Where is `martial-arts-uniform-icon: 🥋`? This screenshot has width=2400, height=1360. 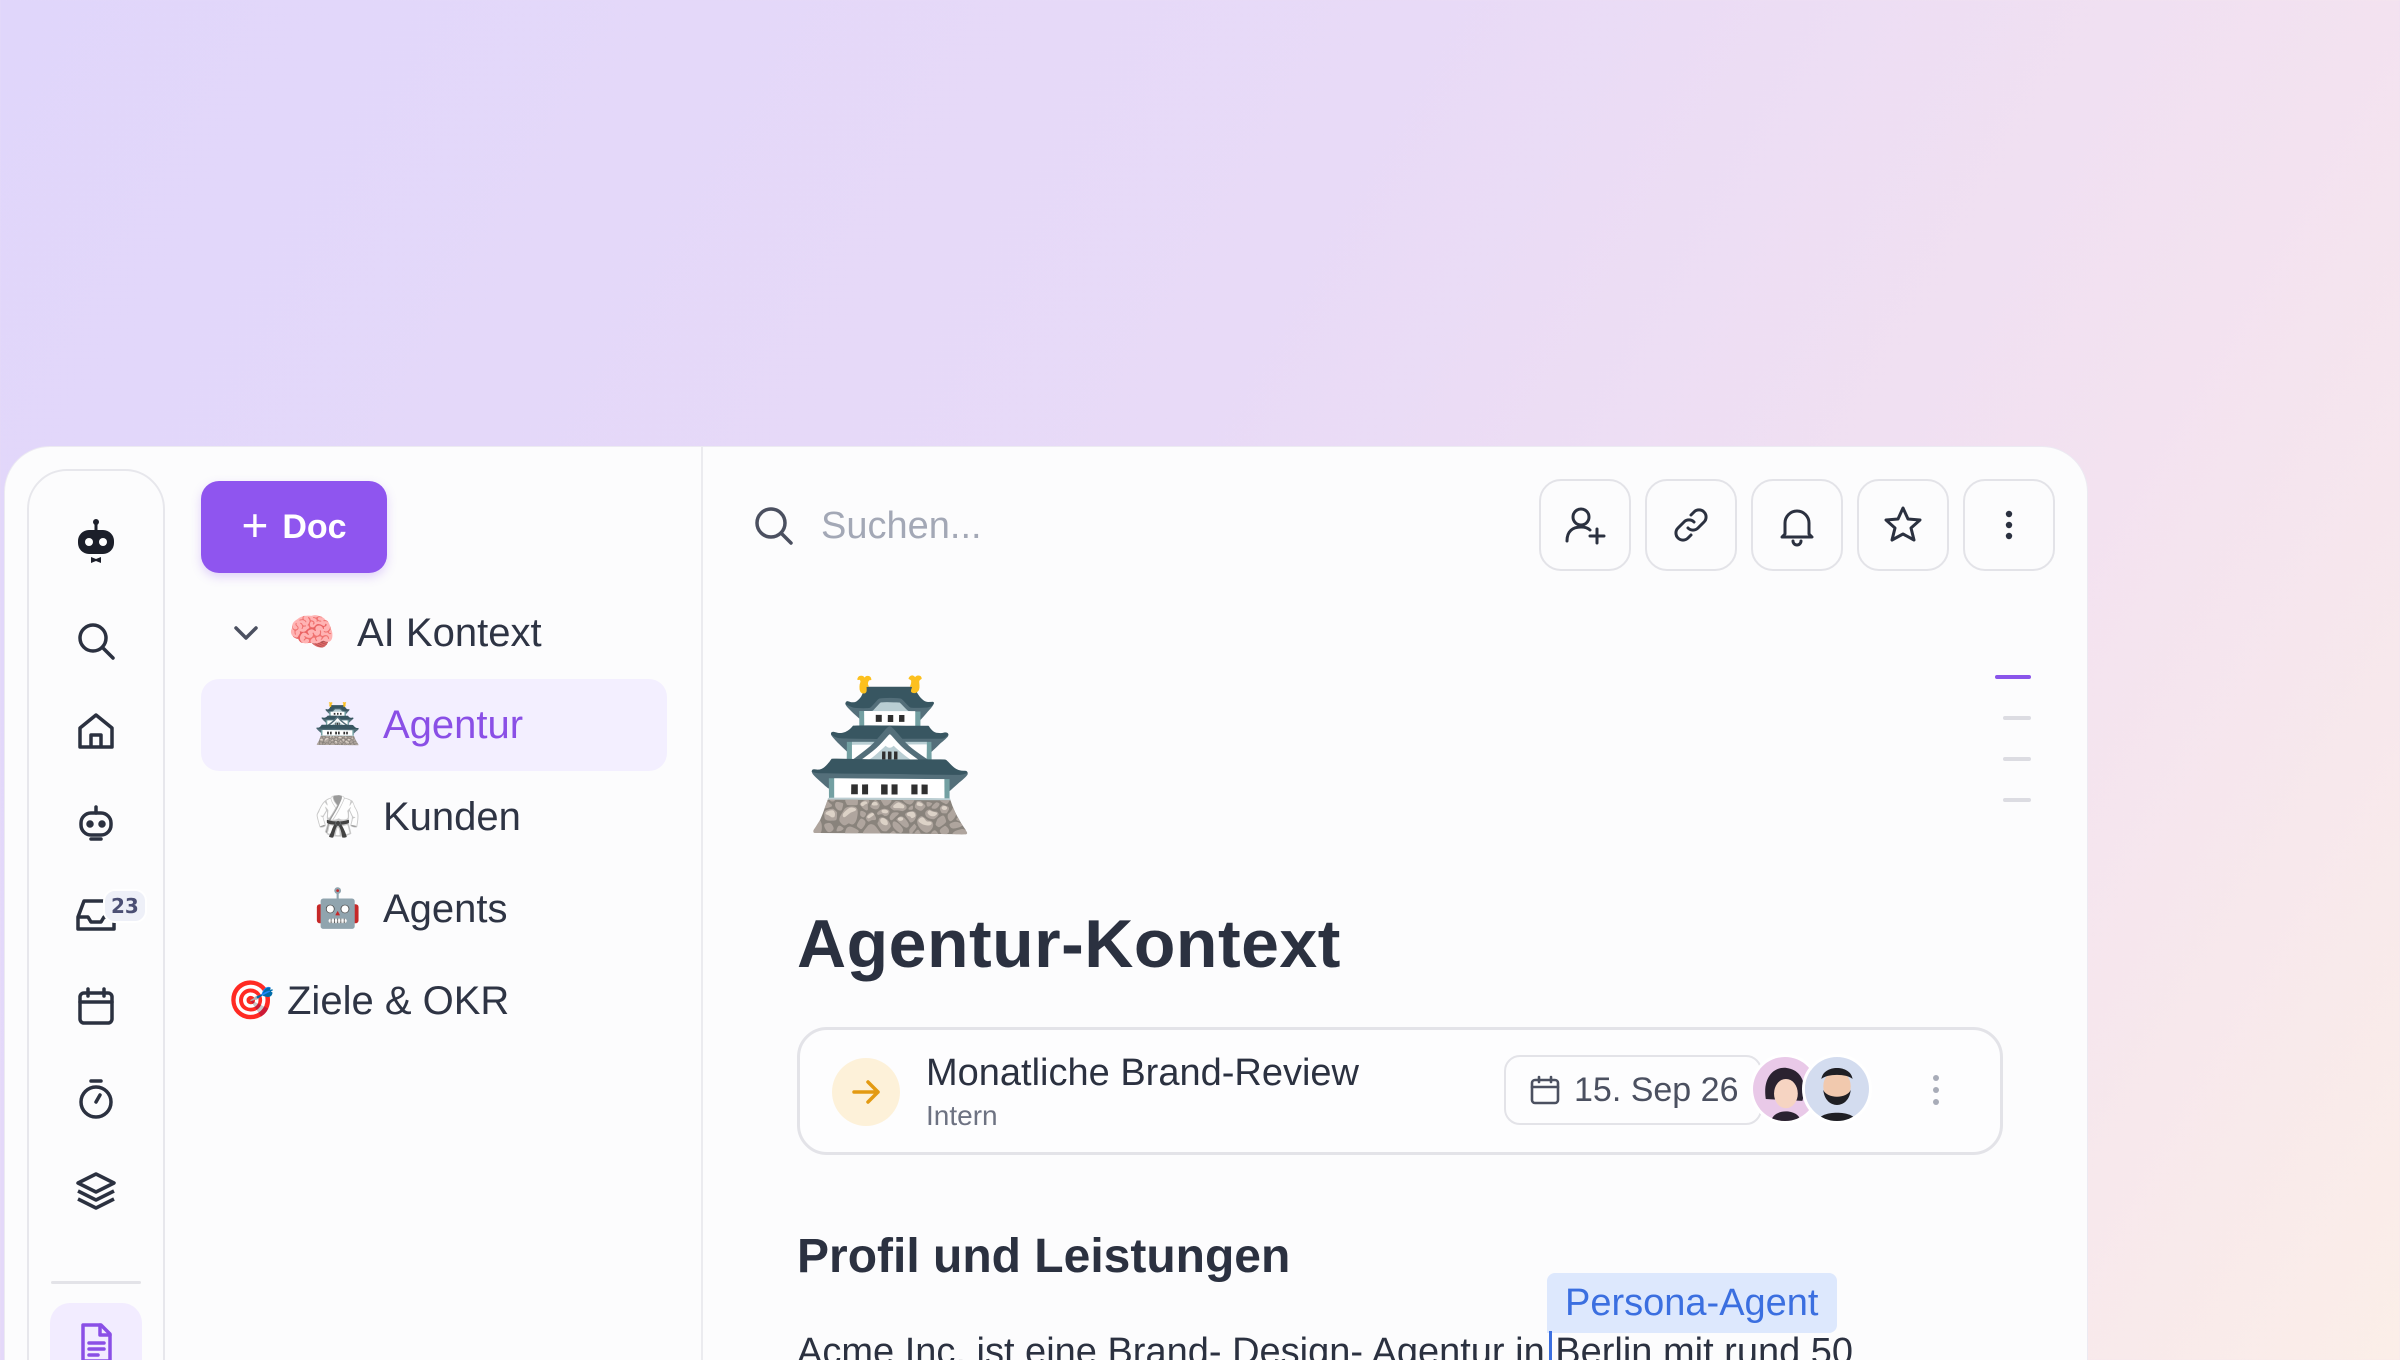
martial-arts-uniform-icon: 🥋 is located at coordinates (338, 817).